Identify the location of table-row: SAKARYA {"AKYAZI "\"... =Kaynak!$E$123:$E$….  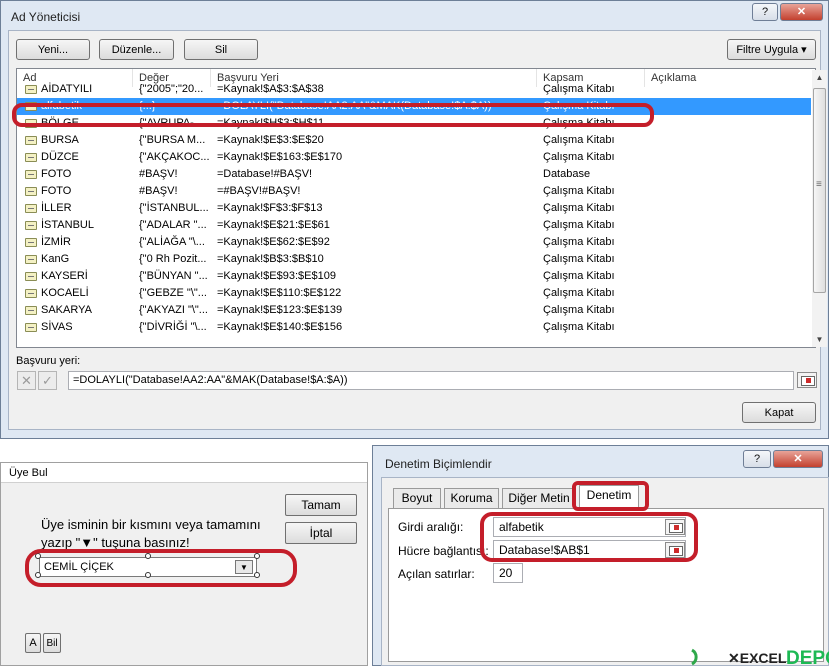
(414, 310).